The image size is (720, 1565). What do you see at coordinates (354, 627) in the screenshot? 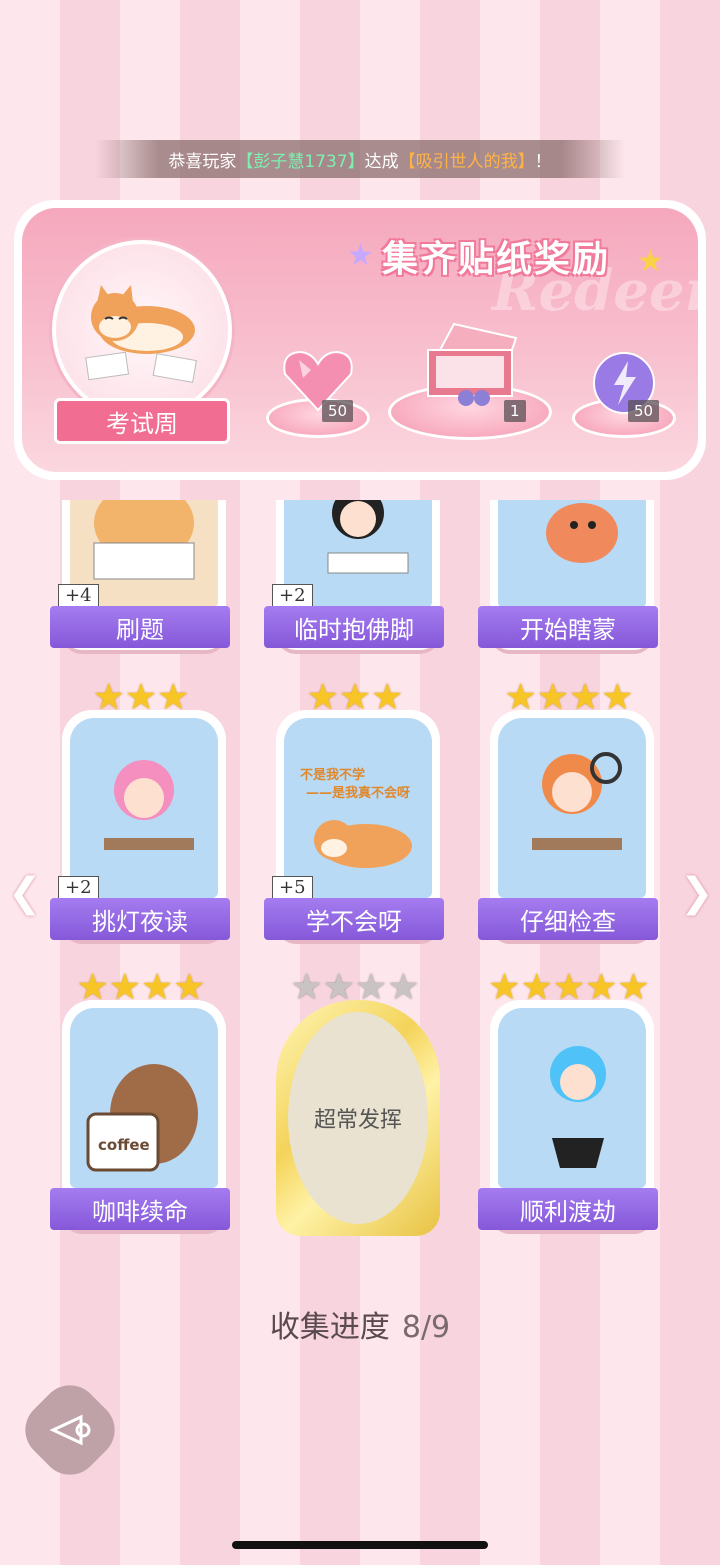
I see `card-name: 临时抱佛脚` at bounding box center [354, 627].